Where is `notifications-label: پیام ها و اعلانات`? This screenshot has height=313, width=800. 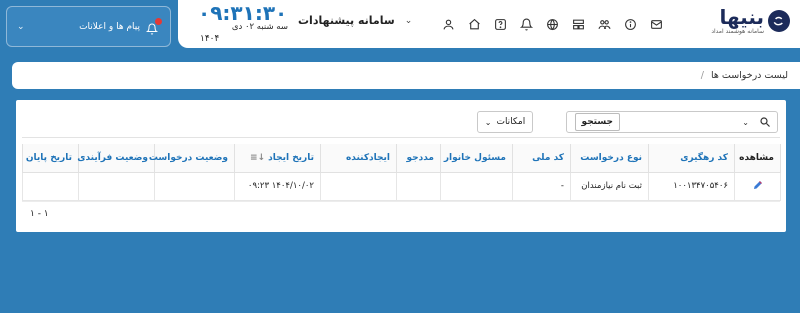 notifications-label: پیام ها و اعلانات is located at coordinates (109, 26).